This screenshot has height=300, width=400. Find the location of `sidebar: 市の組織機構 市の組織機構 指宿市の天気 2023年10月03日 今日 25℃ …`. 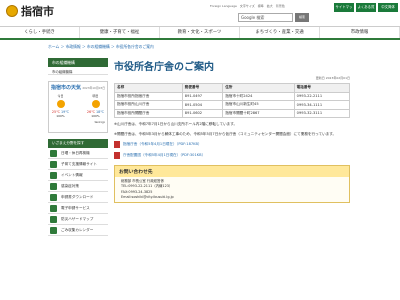

sidebar: 市の組織機構 市の組織機構 指宿市の天気 2023年10月03日 今日 25℃ … is located at coordinates (78, 147).